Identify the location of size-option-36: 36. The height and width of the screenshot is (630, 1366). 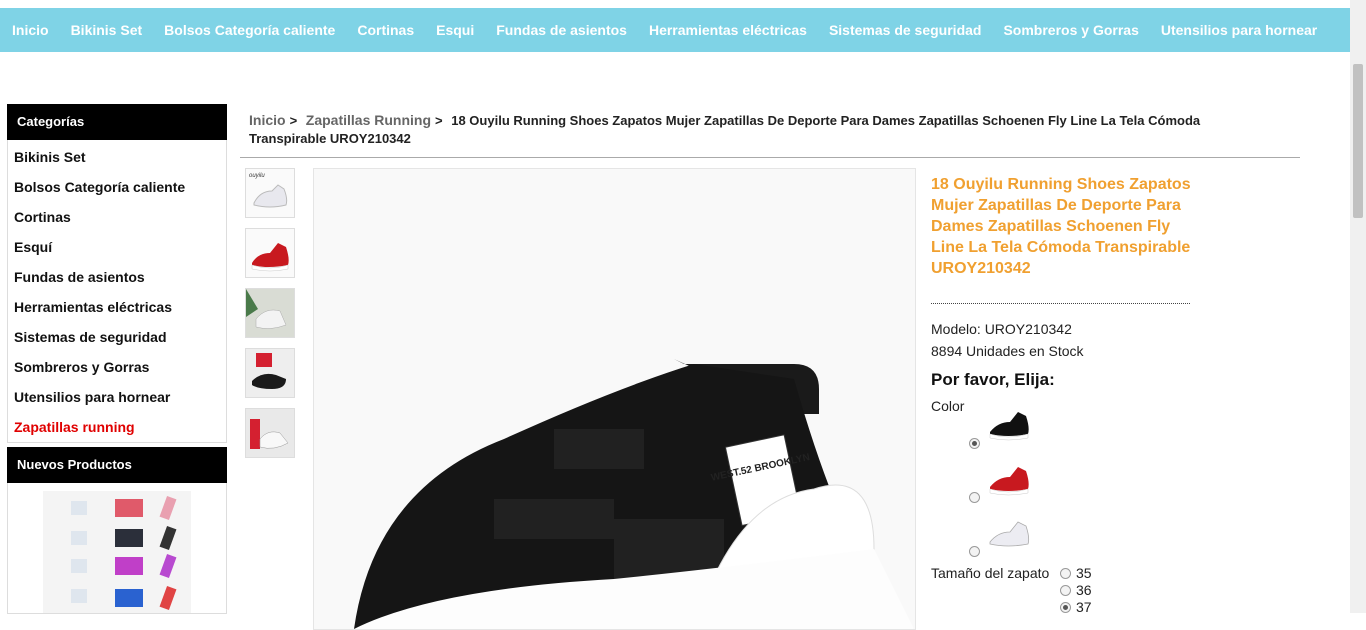
(1076, 590).